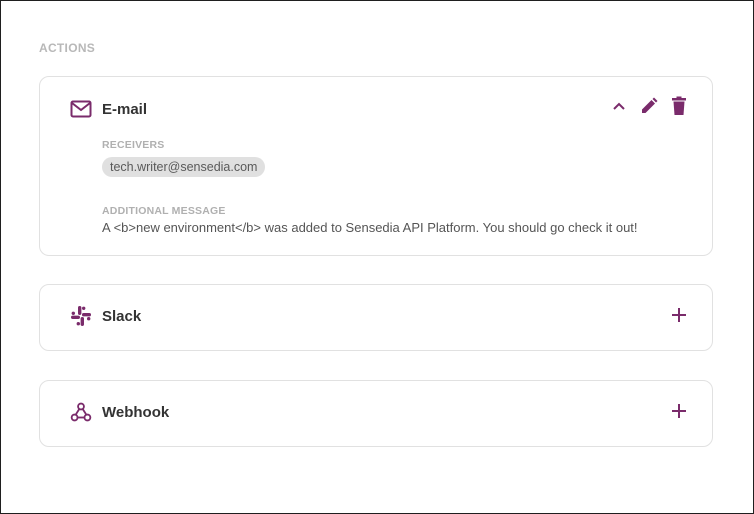 Image resolution: width=754 pixels, height=514 pixels. Describe the element at coordinates (679, 315) in the screenshot. I see `add-slack-plus-icon` at that location.